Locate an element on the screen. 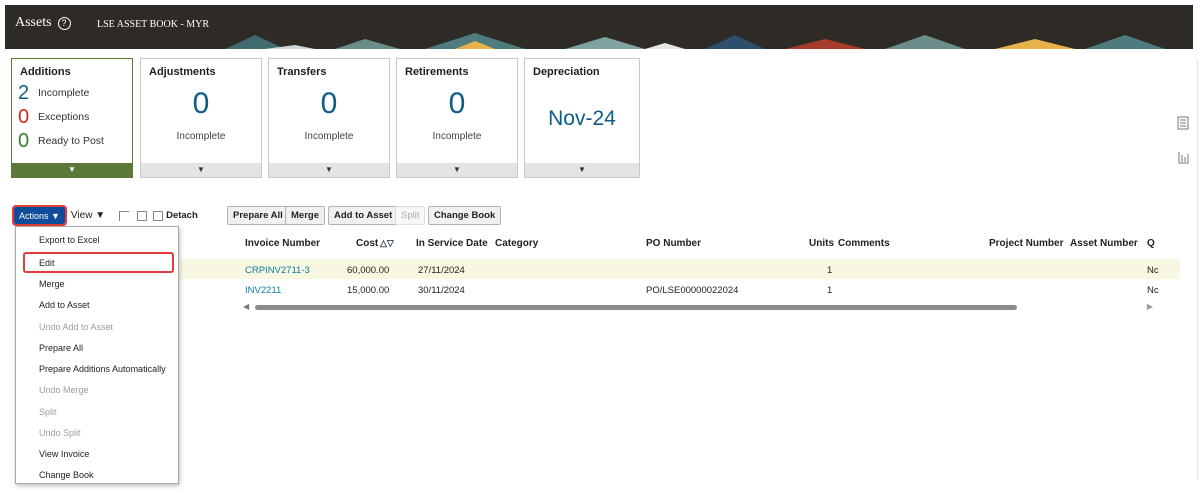  menu-item-prepare-additions-automatically: Prepare Additions Automatically is located at coordinates (102, 369).